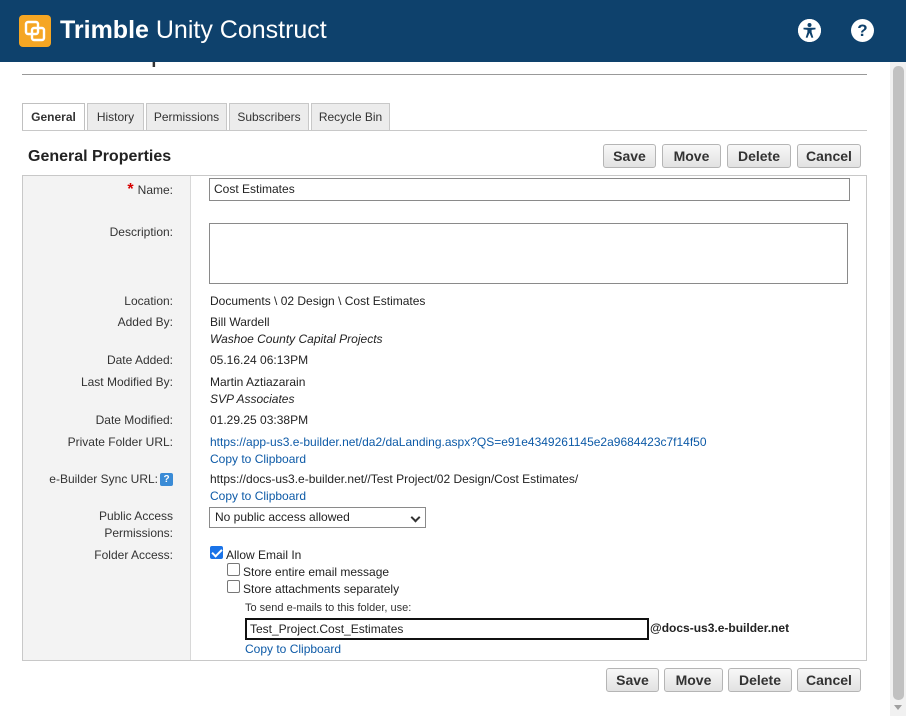 This screenshot has height=716, width=906. What do you see at coordinates (829, 156) in the screenshot?
I see `cancel-button-top: Cancel` at bounding box center [829, 156].